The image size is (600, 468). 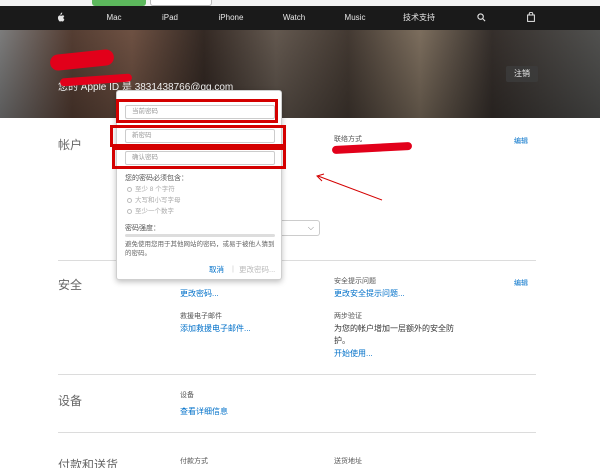 What do you see at coordinates (88, 463) in the screenshot?
I see `section-title-payment: 付款和送货` at bounding box center [88, 463].